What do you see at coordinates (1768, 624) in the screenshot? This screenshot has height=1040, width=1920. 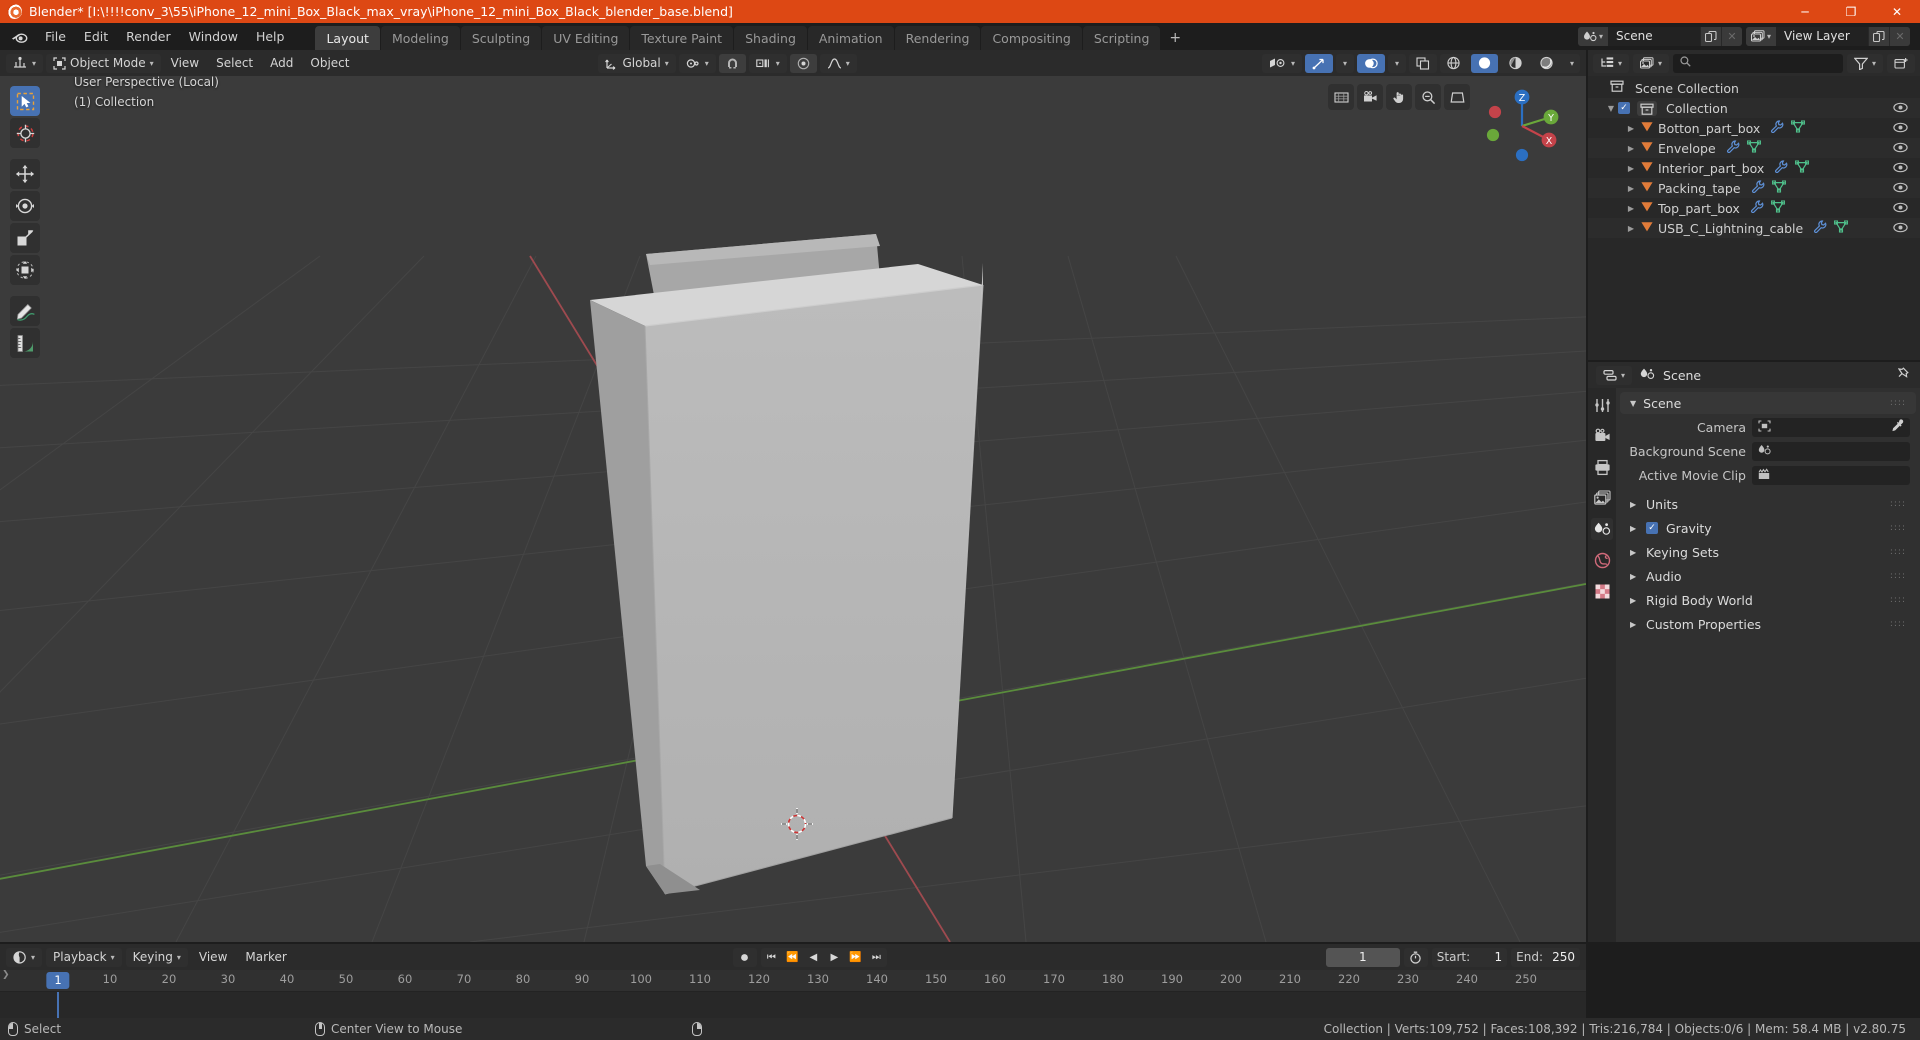 I see `custom-properties-panel-row: ▶ Custom Properties ::::` at bounding box center [1768, 624].